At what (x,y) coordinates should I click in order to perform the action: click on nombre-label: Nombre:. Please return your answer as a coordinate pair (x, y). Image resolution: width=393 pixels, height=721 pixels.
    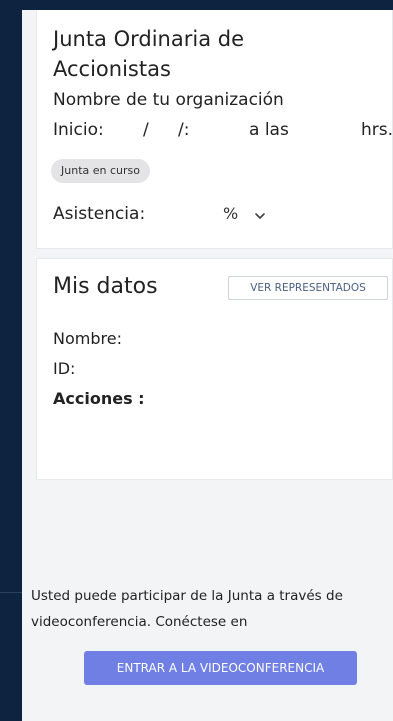
    Looking at the image, I should click on (87, 338).